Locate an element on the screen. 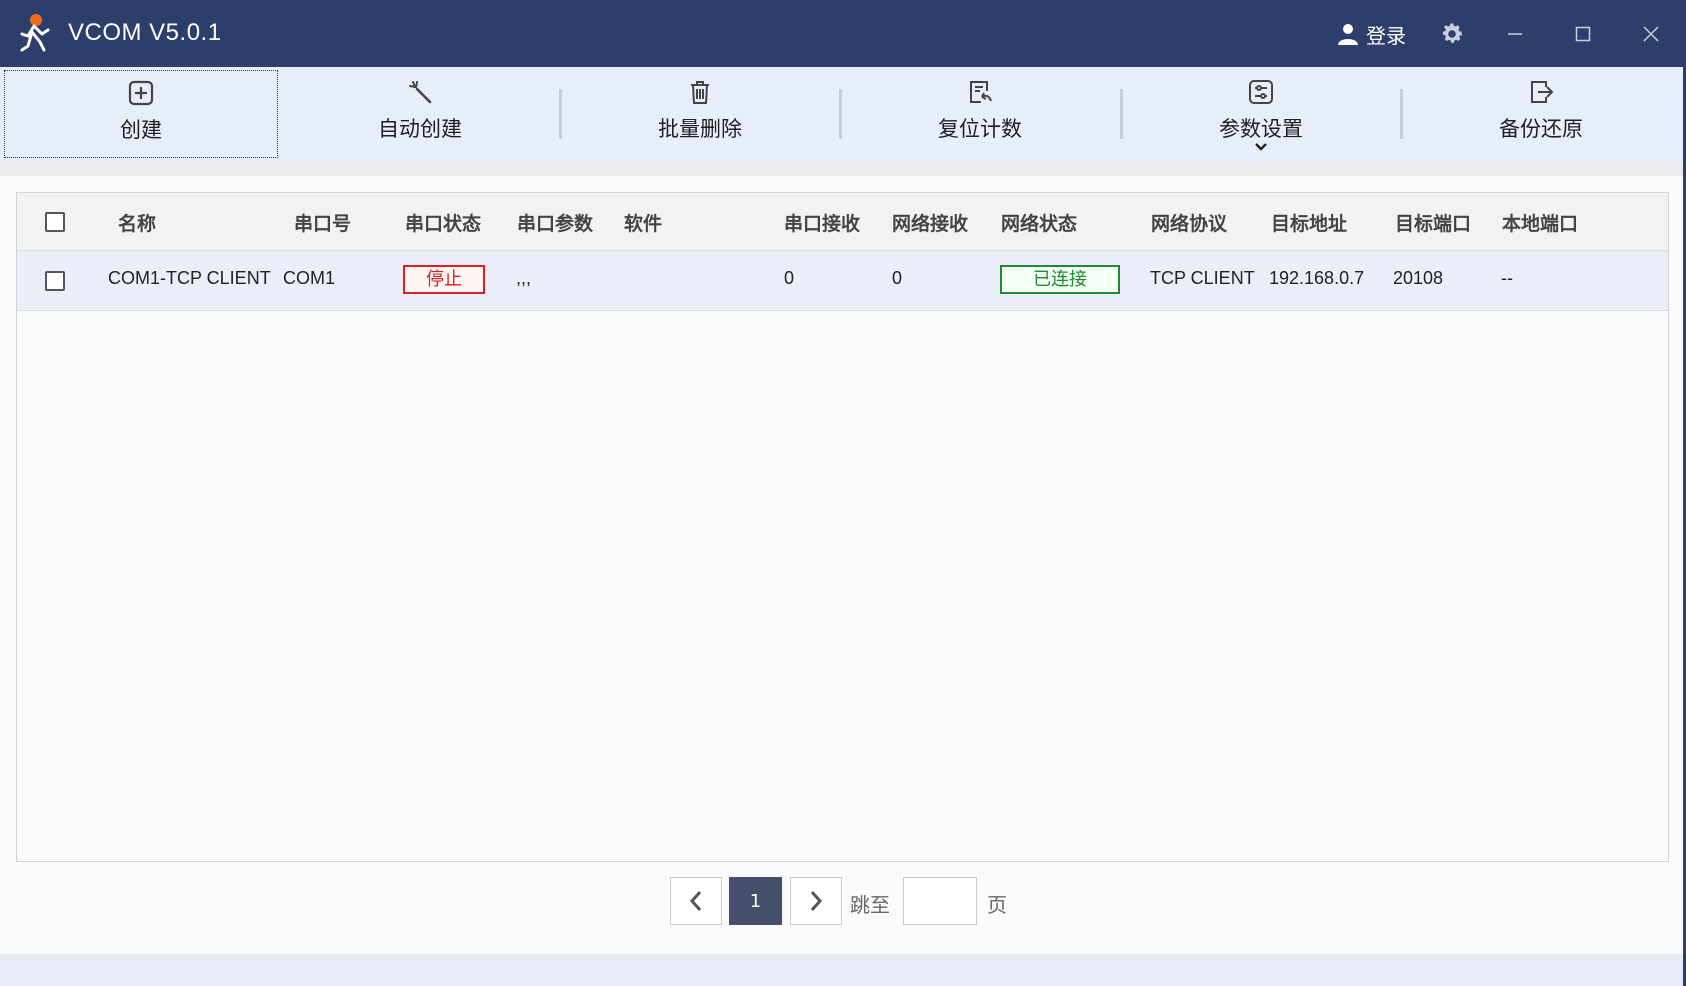 This screenshot has height=986, width=1686. cell-net-rx: 0 is located at coordinates (897, 278).